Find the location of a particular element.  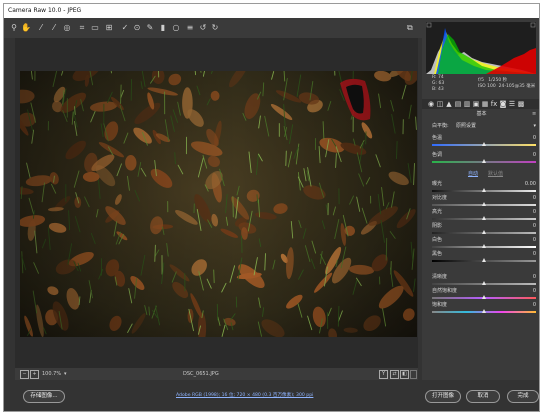

white-balance-icon: ⁄ is located at coordinates (41, 28).